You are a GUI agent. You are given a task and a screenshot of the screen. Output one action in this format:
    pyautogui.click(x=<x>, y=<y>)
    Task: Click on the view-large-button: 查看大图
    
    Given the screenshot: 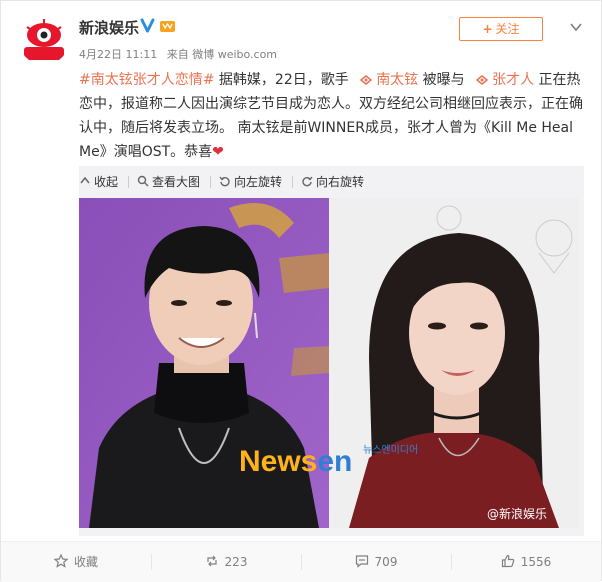 What is the action you would take?
    pyautogui.click(x=168, y=181)
    